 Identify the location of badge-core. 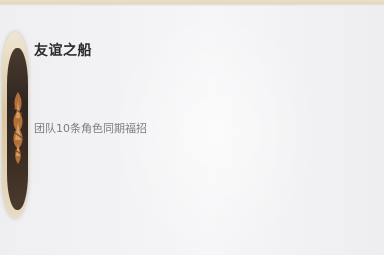
(17, 129).